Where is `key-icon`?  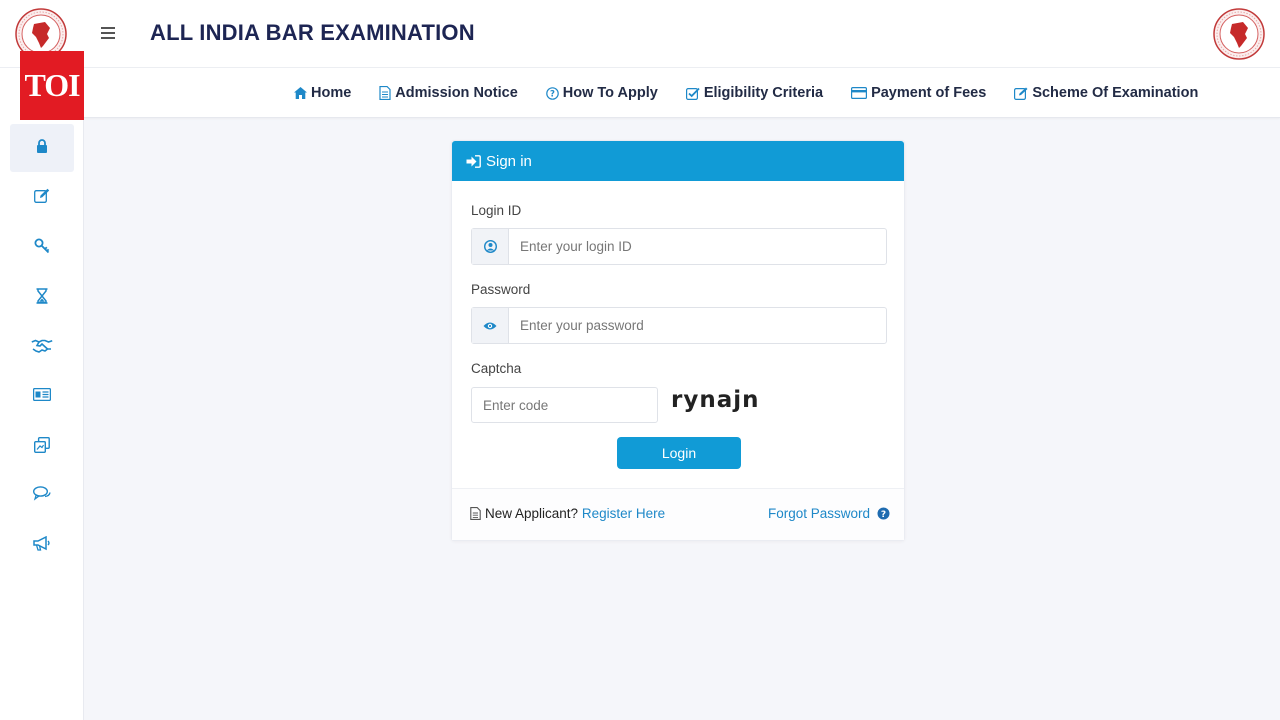
key-icon is located at coordinates (42, 248).